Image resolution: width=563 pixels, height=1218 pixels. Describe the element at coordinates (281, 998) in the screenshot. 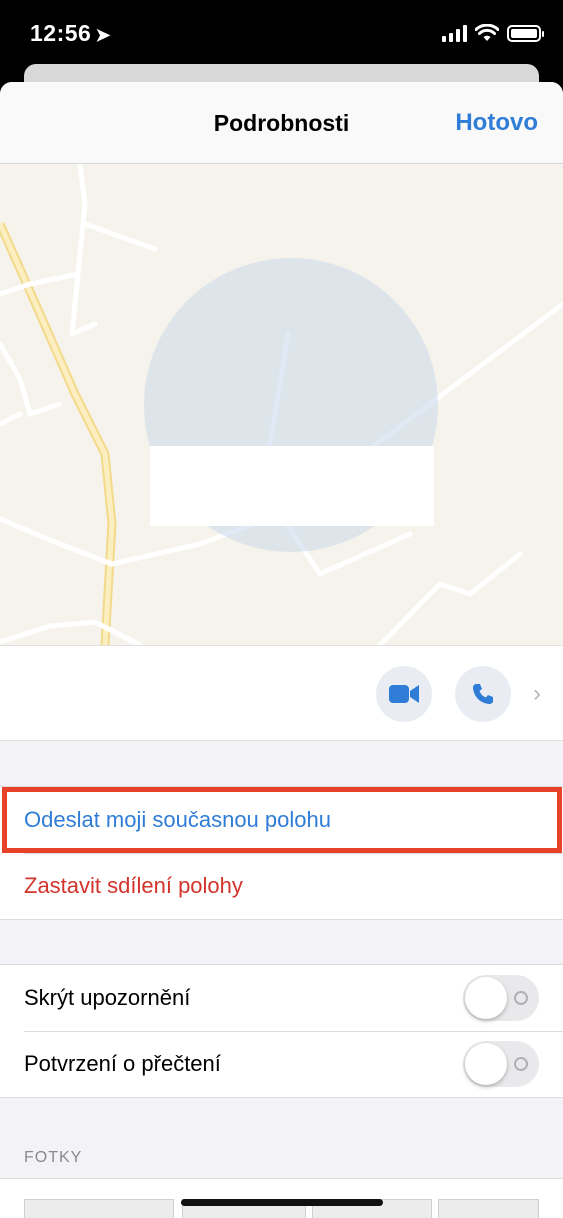

I see `hide-alerts-row: Skrýt upozornění` at that location.